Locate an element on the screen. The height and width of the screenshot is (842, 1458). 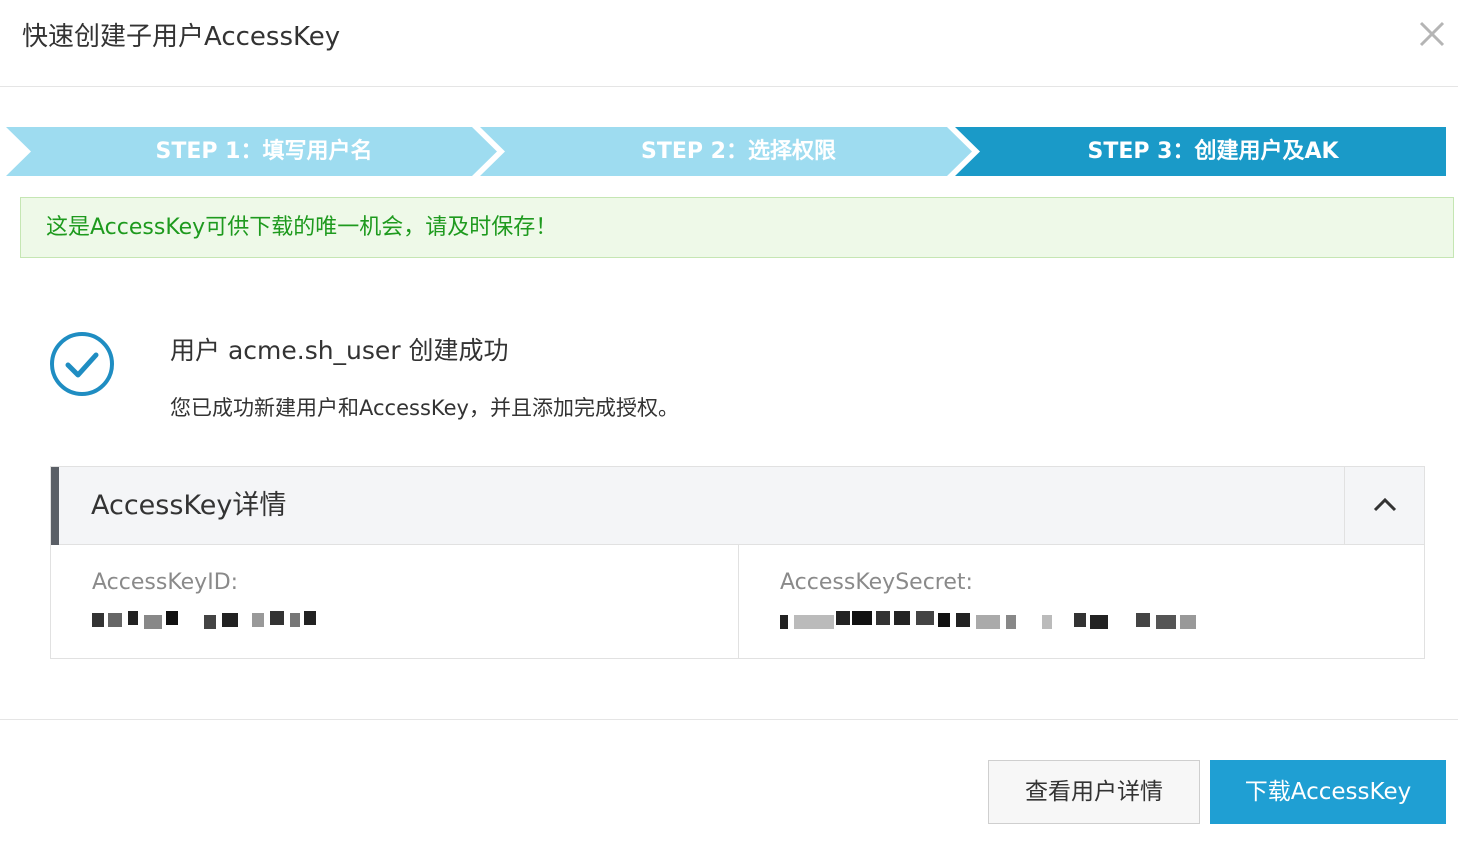
check-circle-icon is located at coordinates (82, 364).